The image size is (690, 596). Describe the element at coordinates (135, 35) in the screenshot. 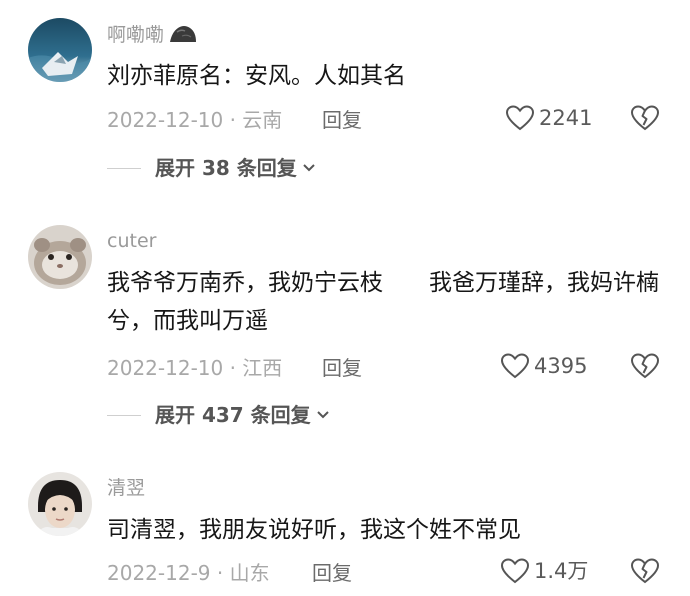

I see `username-text: 啊嘞嘞` at that location.